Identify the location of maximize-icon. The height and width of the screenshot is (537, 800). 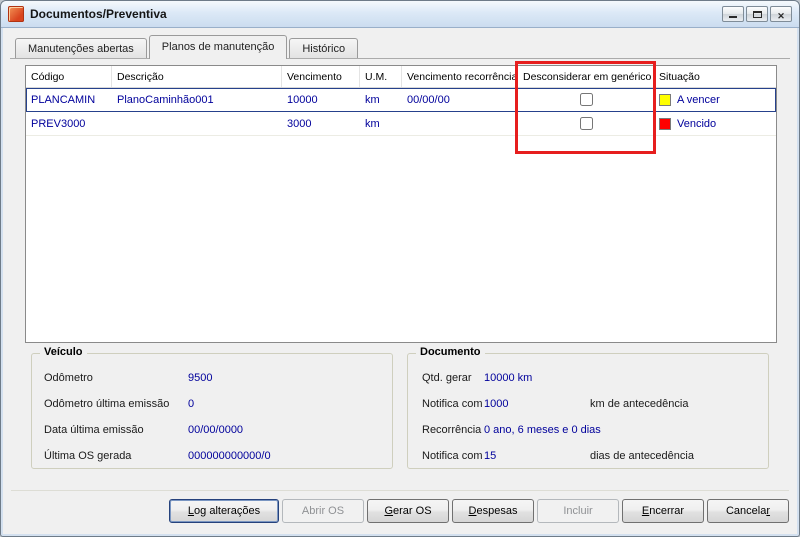
(757, 14).